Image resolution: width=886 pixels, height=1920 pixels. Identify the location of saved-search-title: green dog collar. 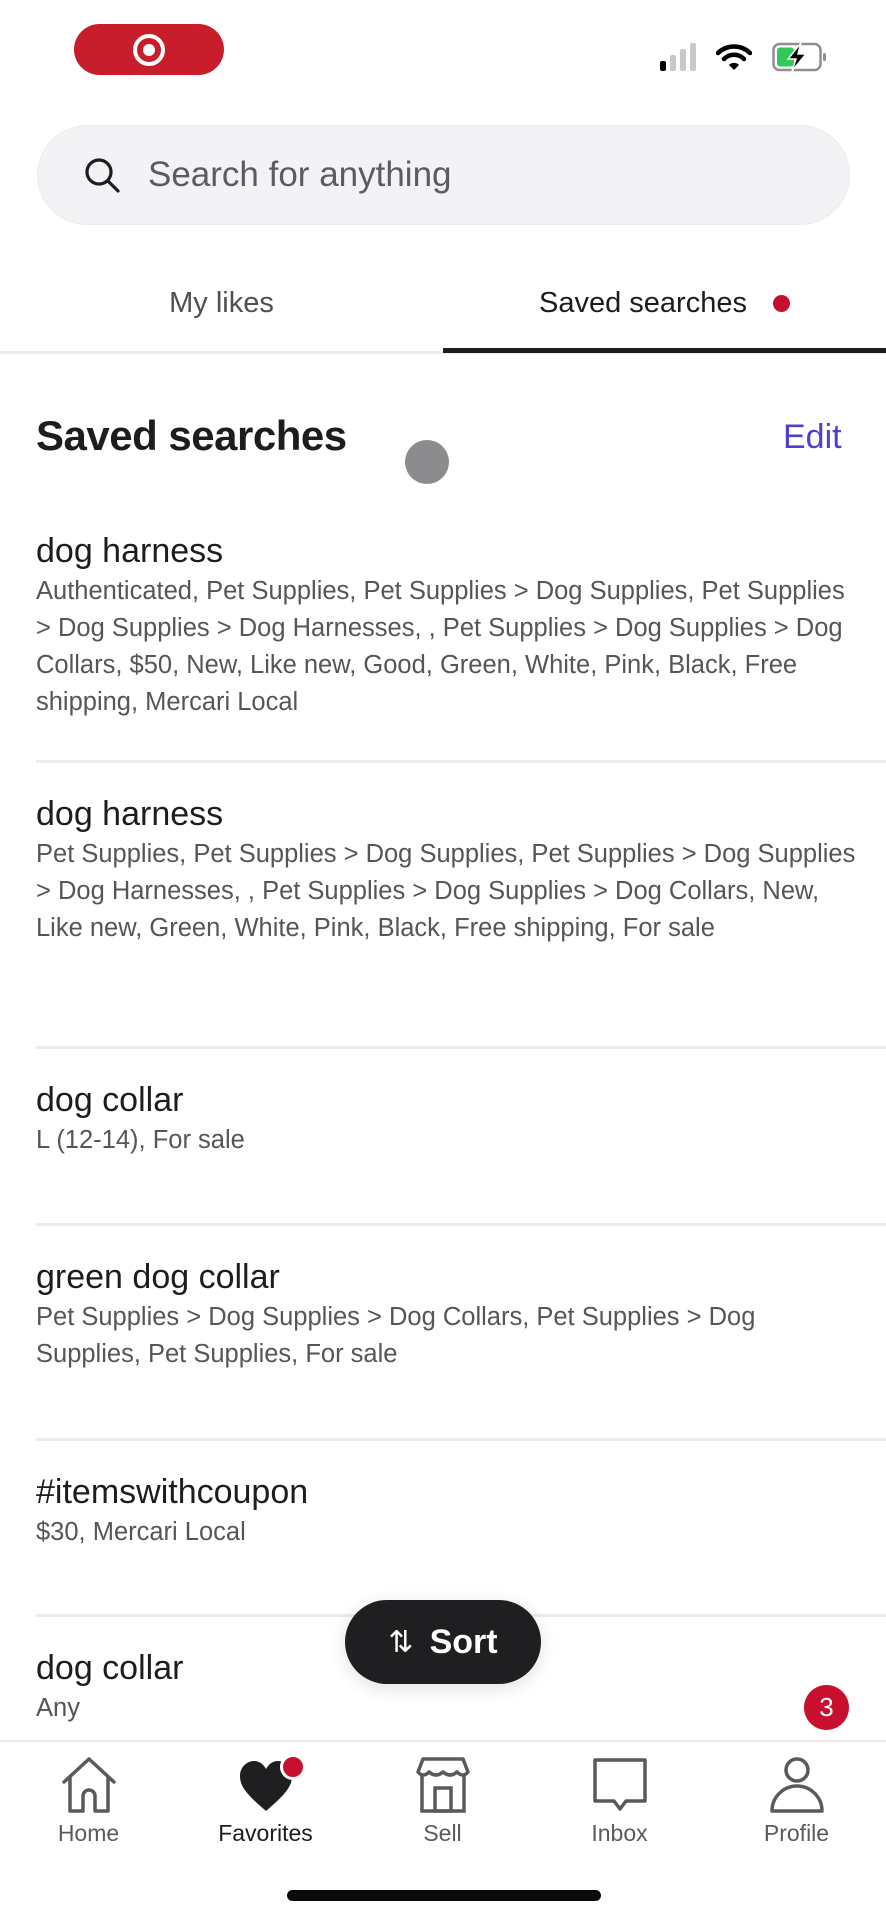
(158, 1277).